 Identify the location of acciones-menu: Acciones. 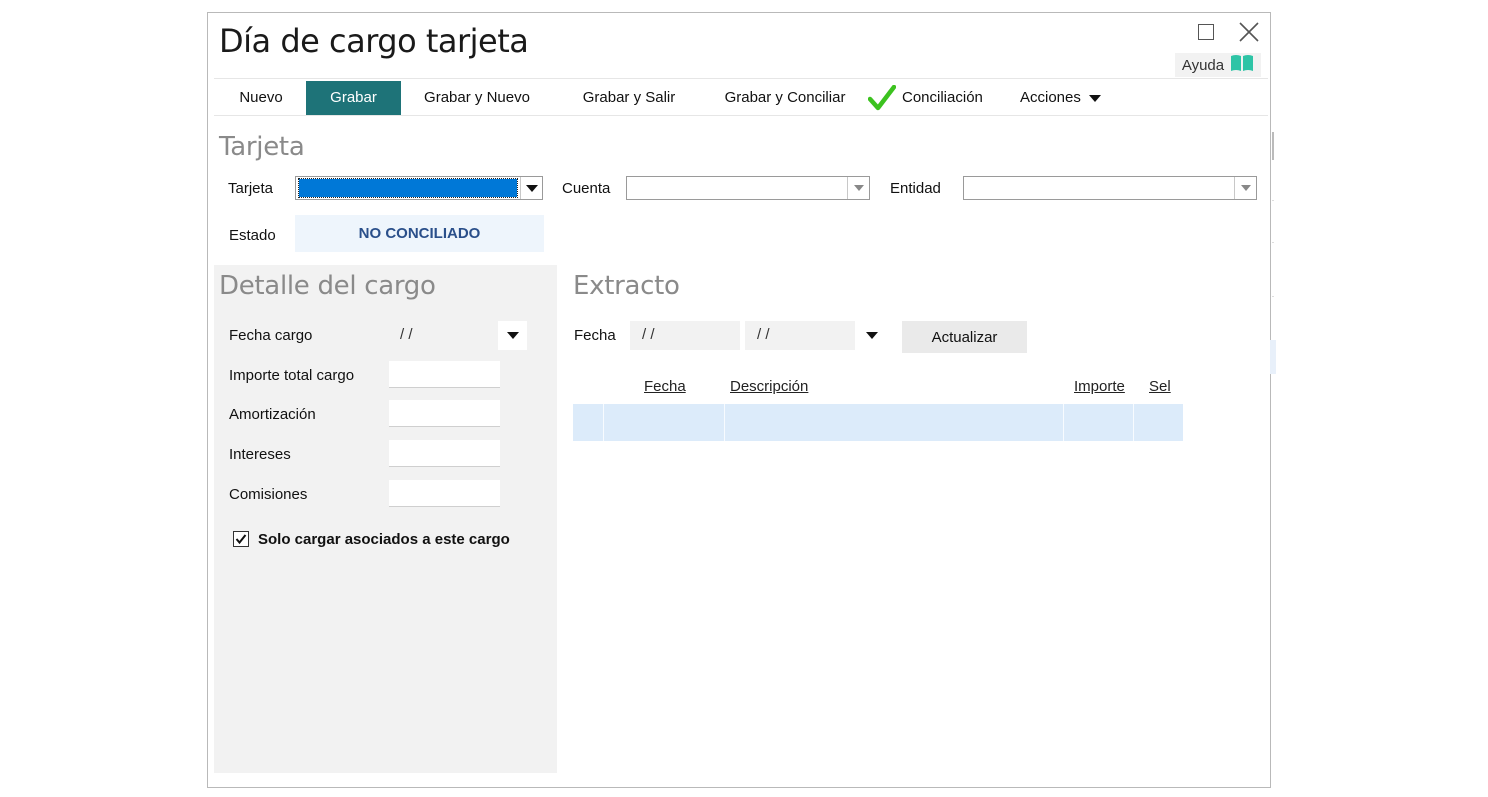
(1065, 98).